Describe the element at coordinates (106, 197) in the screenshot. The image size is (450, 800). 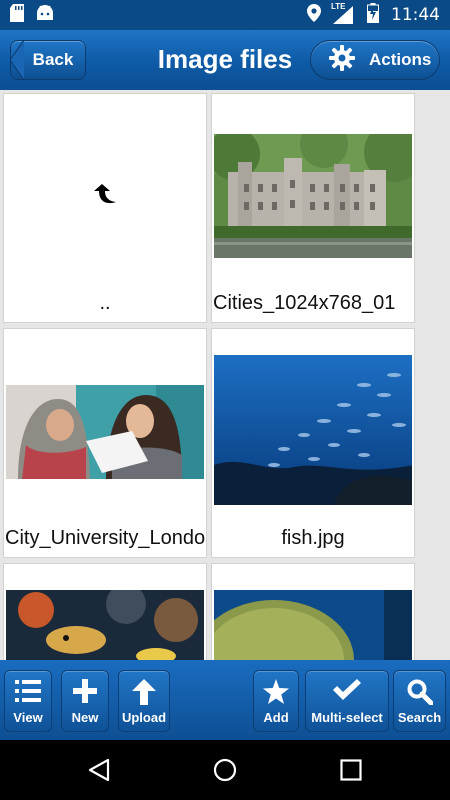
I see `up-folder-icon` at that location.